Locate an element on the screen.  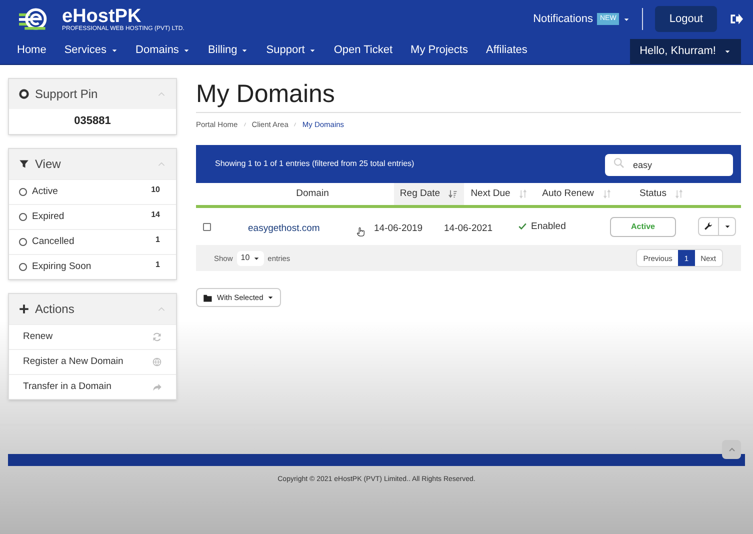
hand-cursor-icon is located at coordinates (361, 232).